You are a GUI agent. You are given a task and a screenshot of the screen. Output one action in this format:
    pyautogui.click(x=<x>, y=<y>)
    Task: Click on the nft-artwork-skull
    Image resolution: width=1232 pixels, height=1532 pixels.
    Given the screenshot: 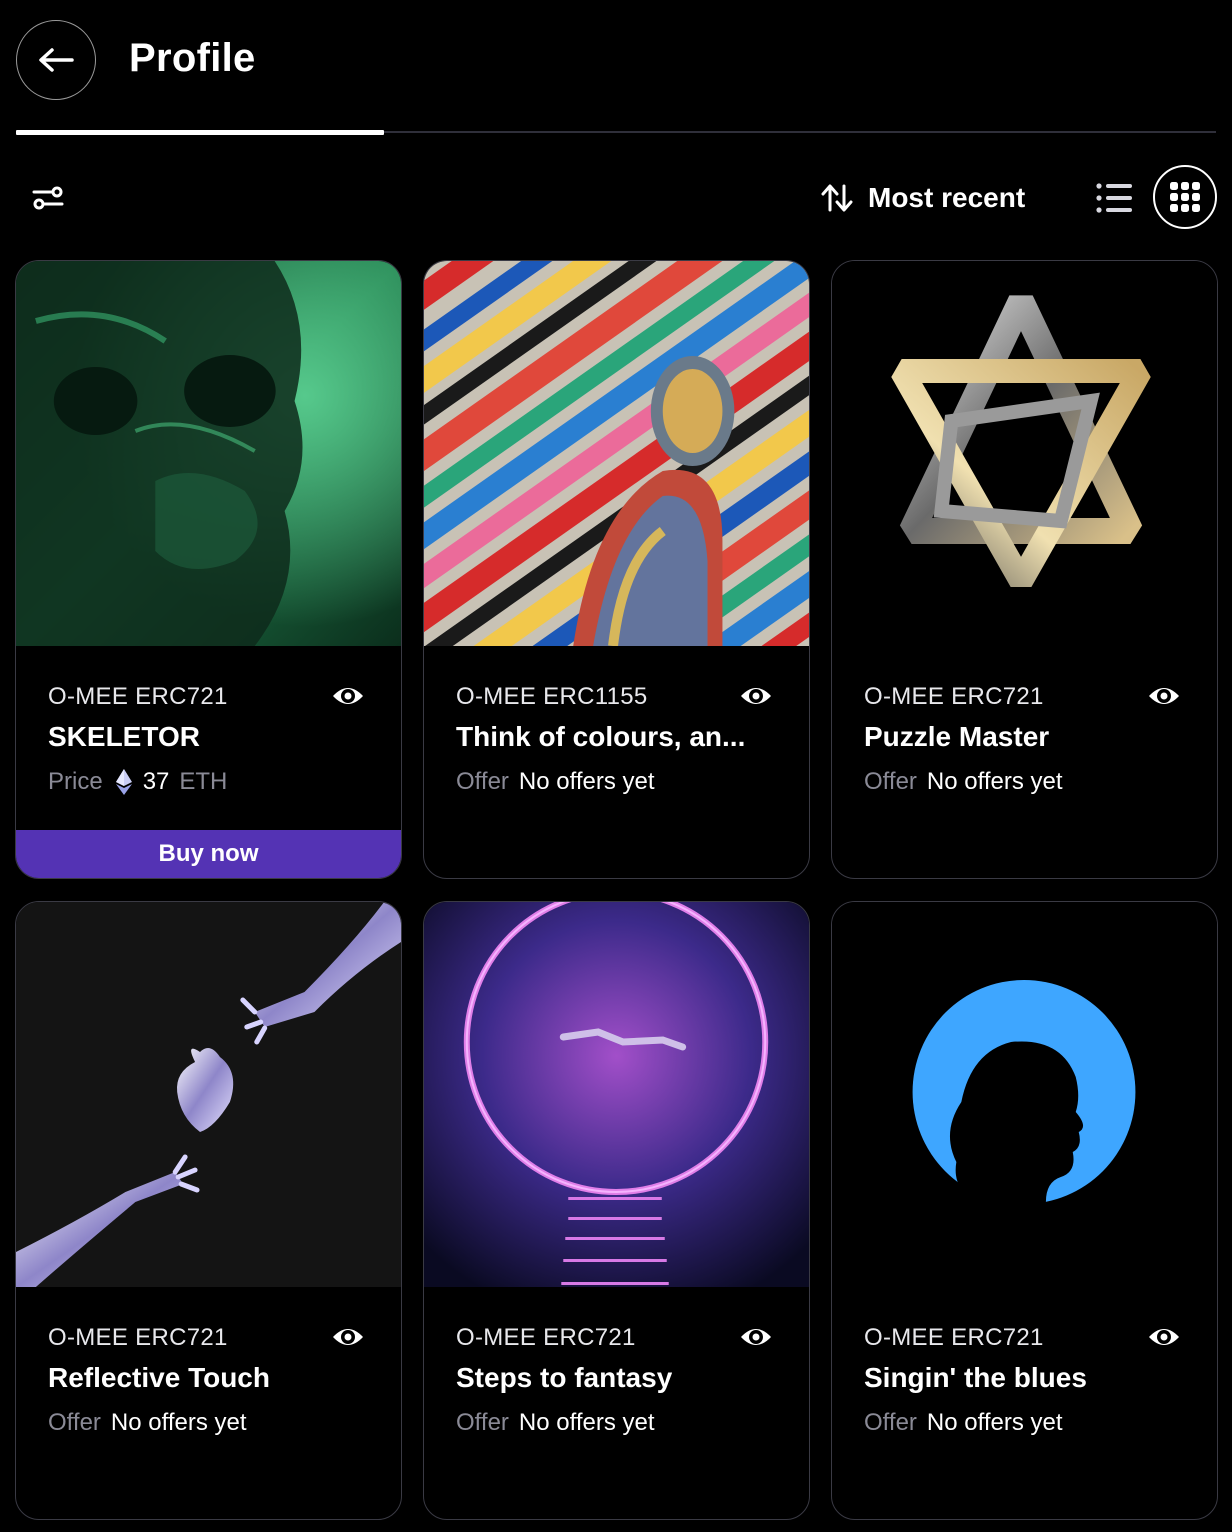 What is the action you would take?
    pyautogui.click(x=208, y=453)
    